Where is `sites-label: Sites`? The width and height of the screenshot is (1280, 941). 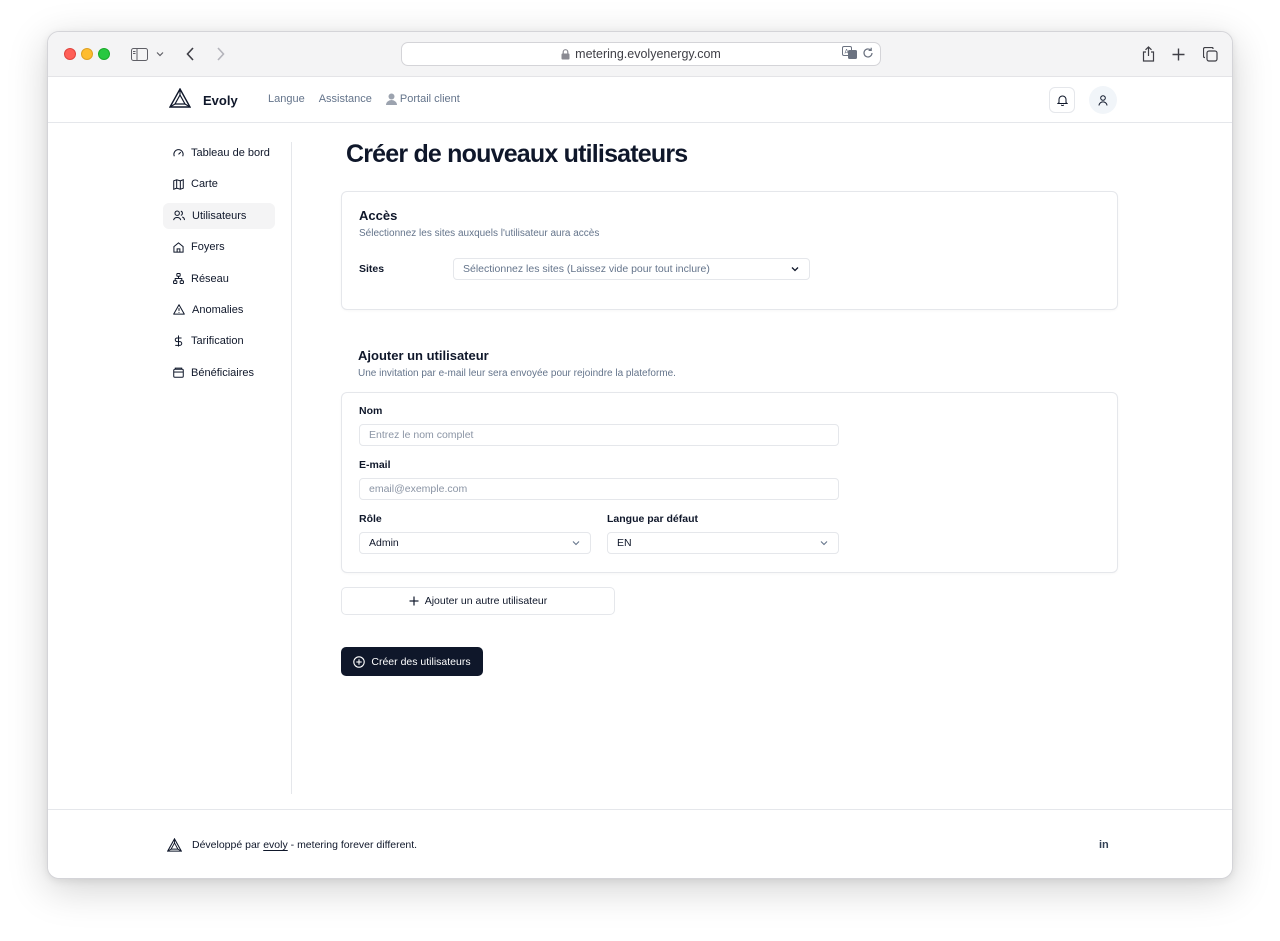
sites-label: Sites is located at coordinates (372, 269).